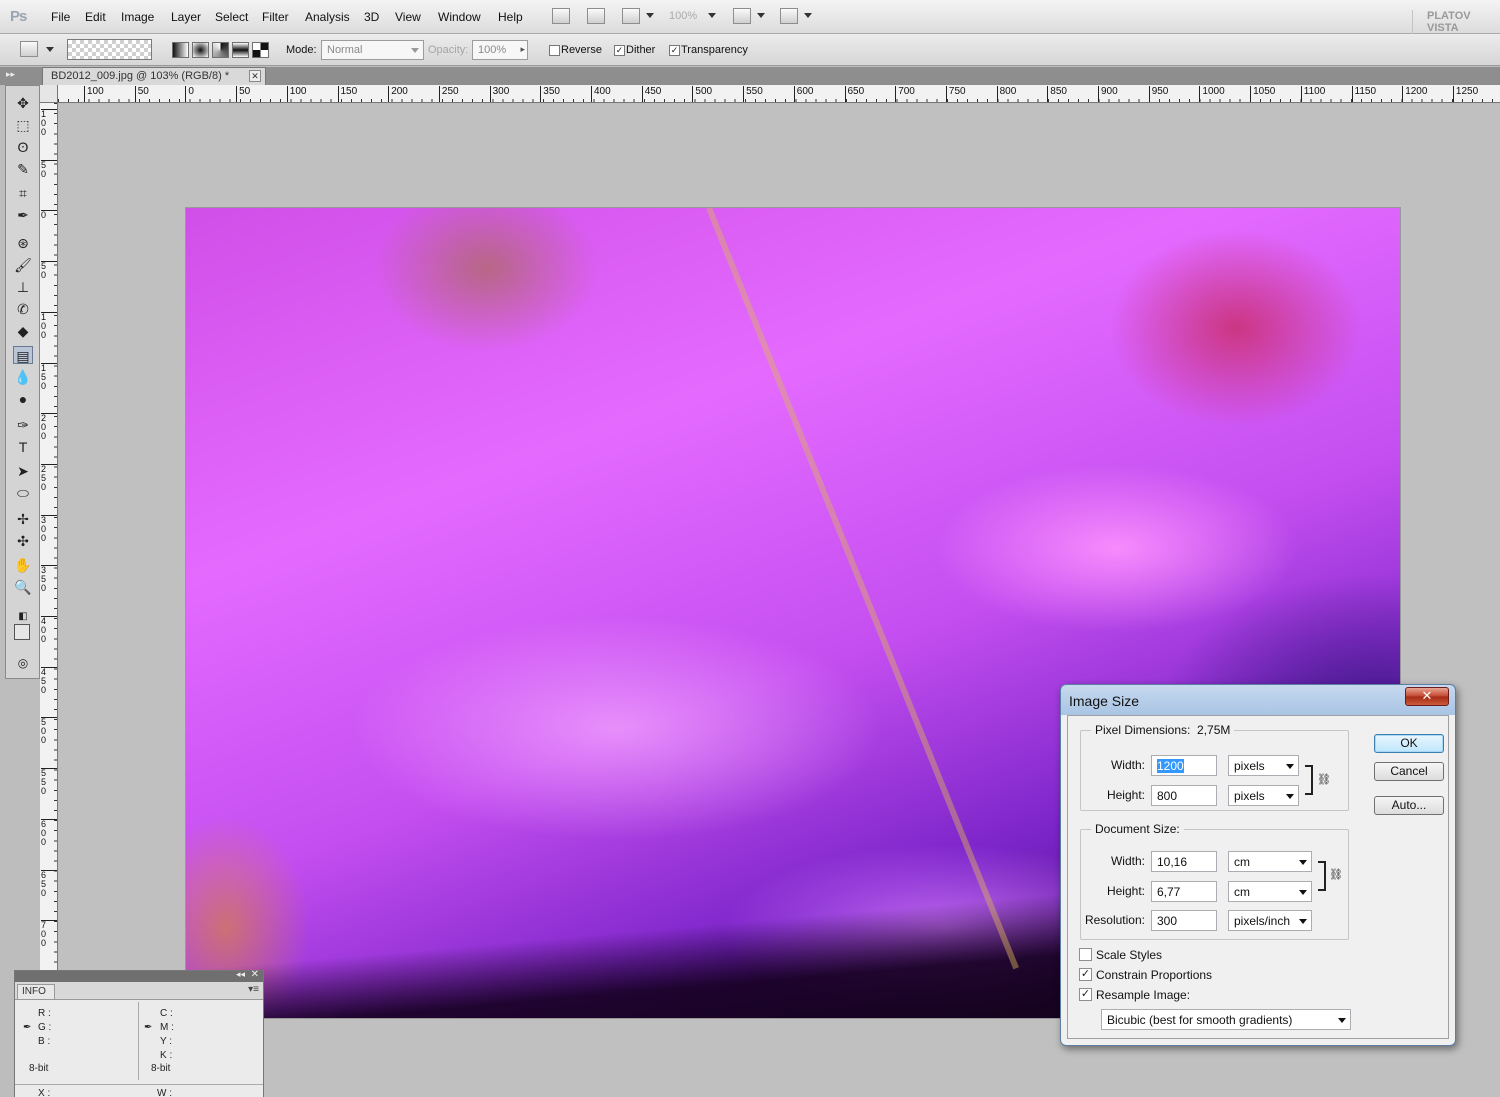 The height and width of the screenshot is (1097, 1500). Describe the element at coordinates (1184, 765) in the screenshot. I see `pd-width-input: 1200` at that location.